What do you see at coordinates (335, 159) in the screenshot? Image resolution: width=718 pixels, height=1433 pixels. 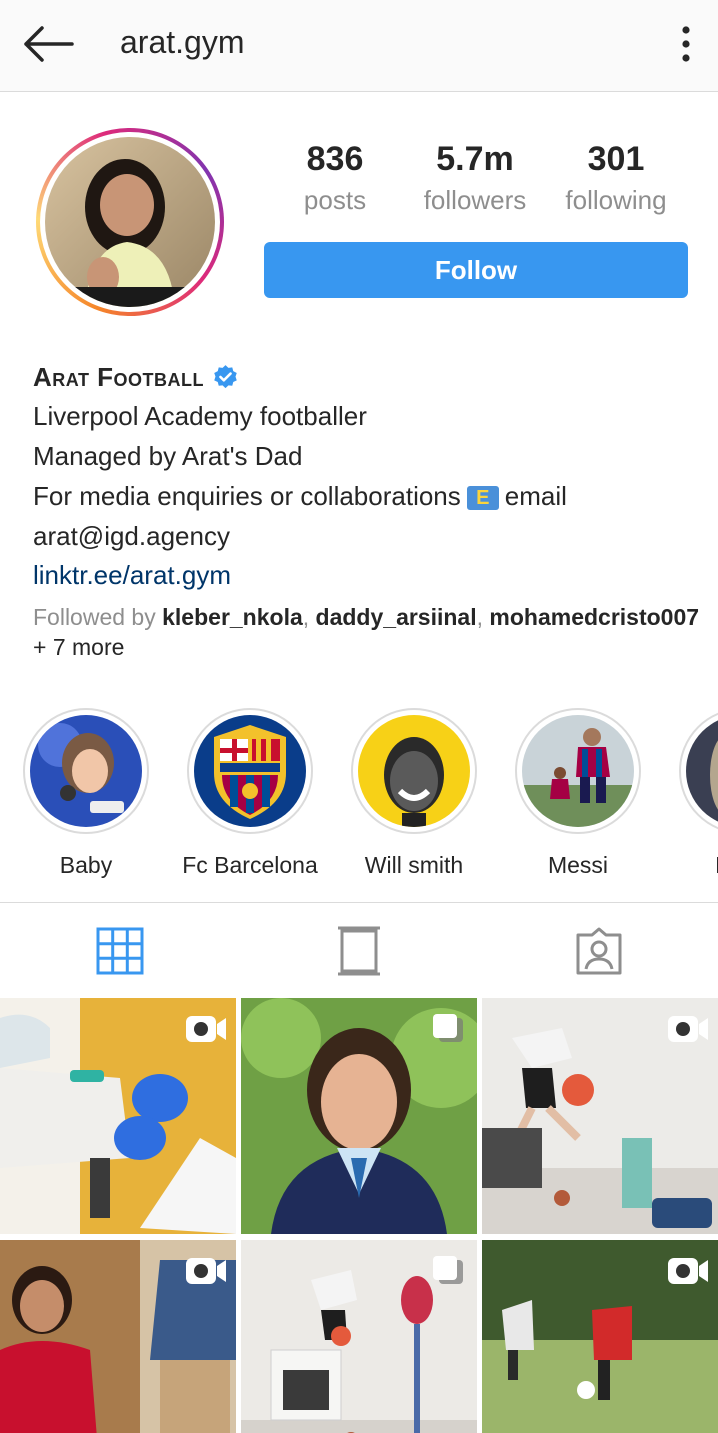 I see `posts-value: 836` at bounding box center [335, 159].